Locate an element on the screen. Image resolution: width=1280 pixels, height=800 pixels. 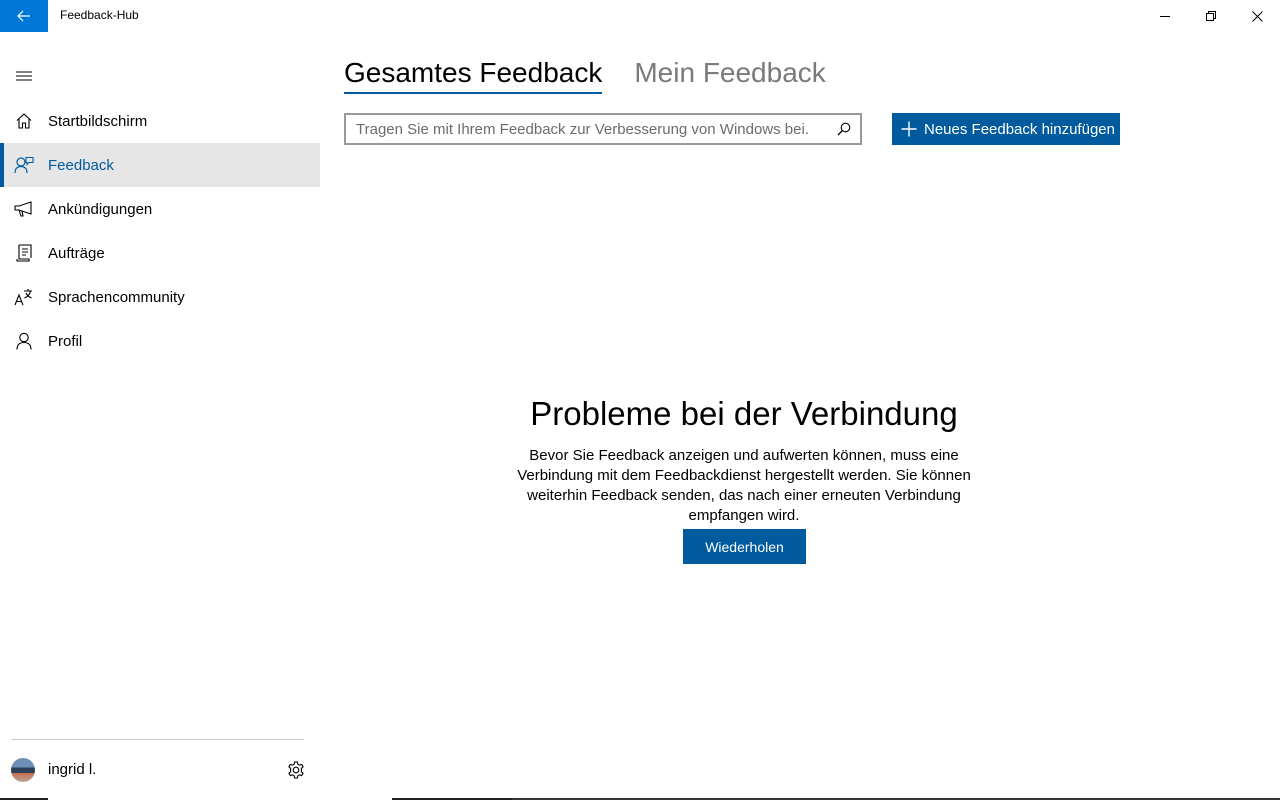
home-icon is located at coordinates (24, 121).